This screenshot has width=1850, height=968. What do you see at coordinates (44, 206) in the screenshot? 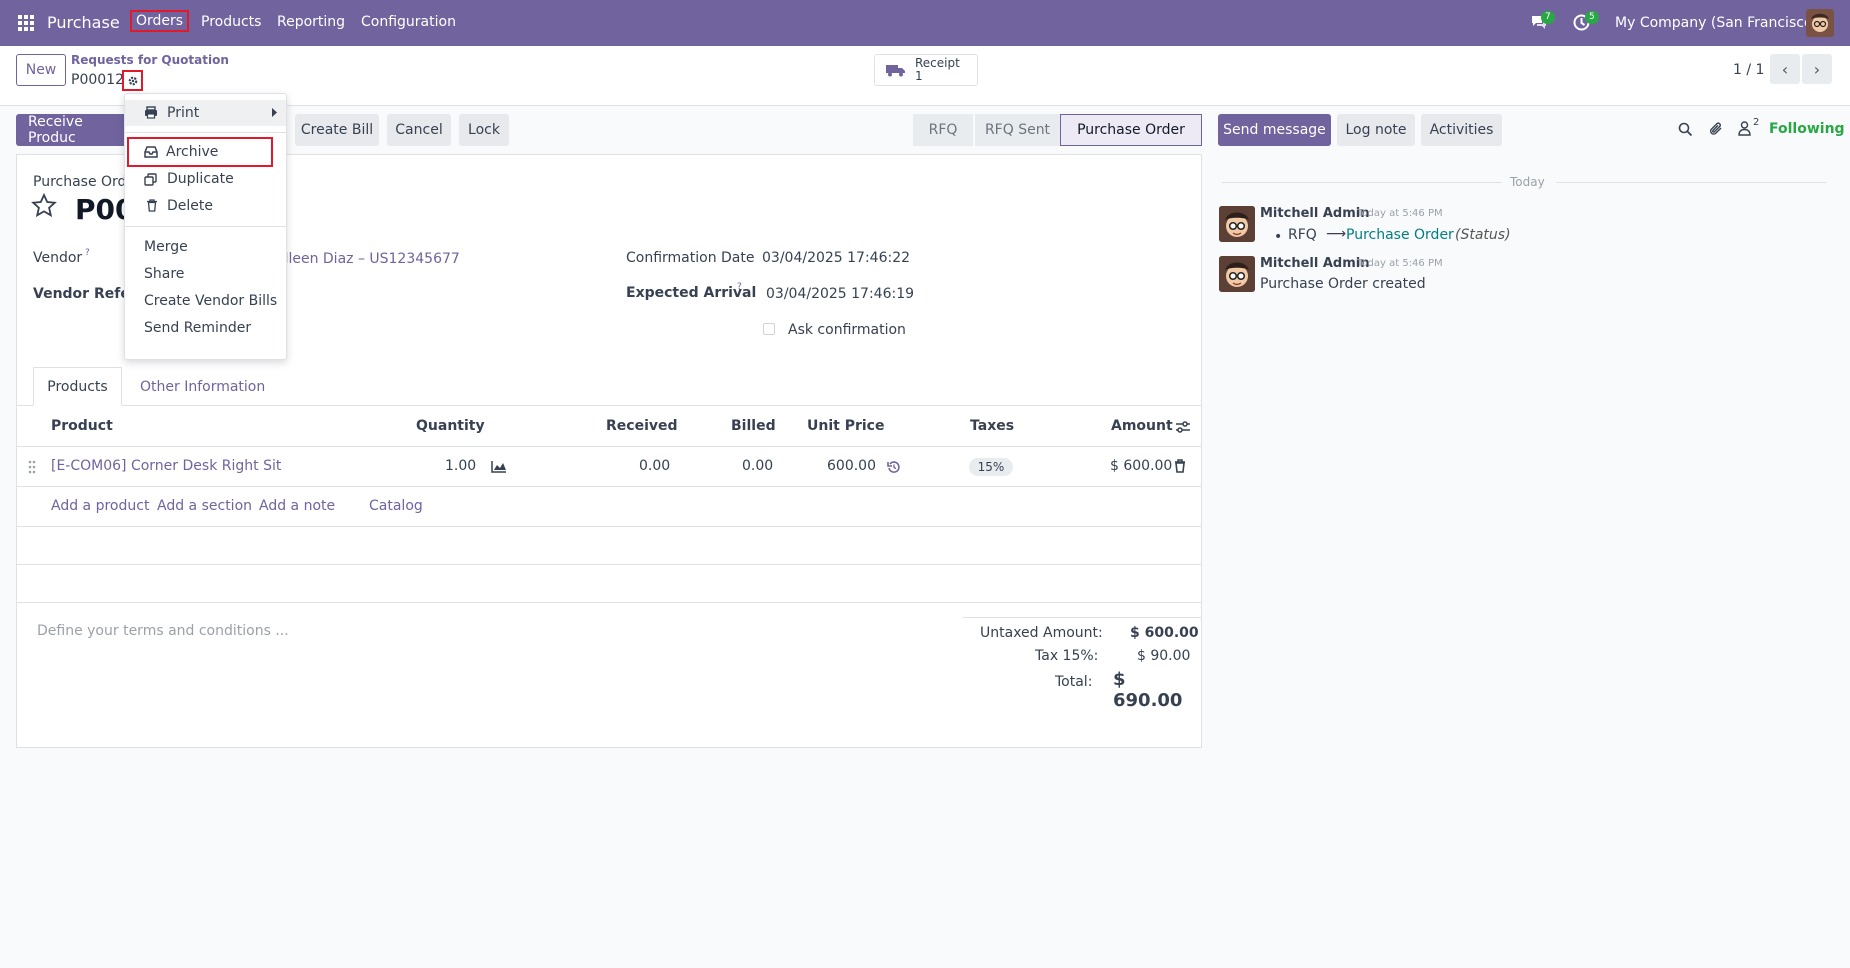
I see `star-icon` at bounding box center [44, 206].